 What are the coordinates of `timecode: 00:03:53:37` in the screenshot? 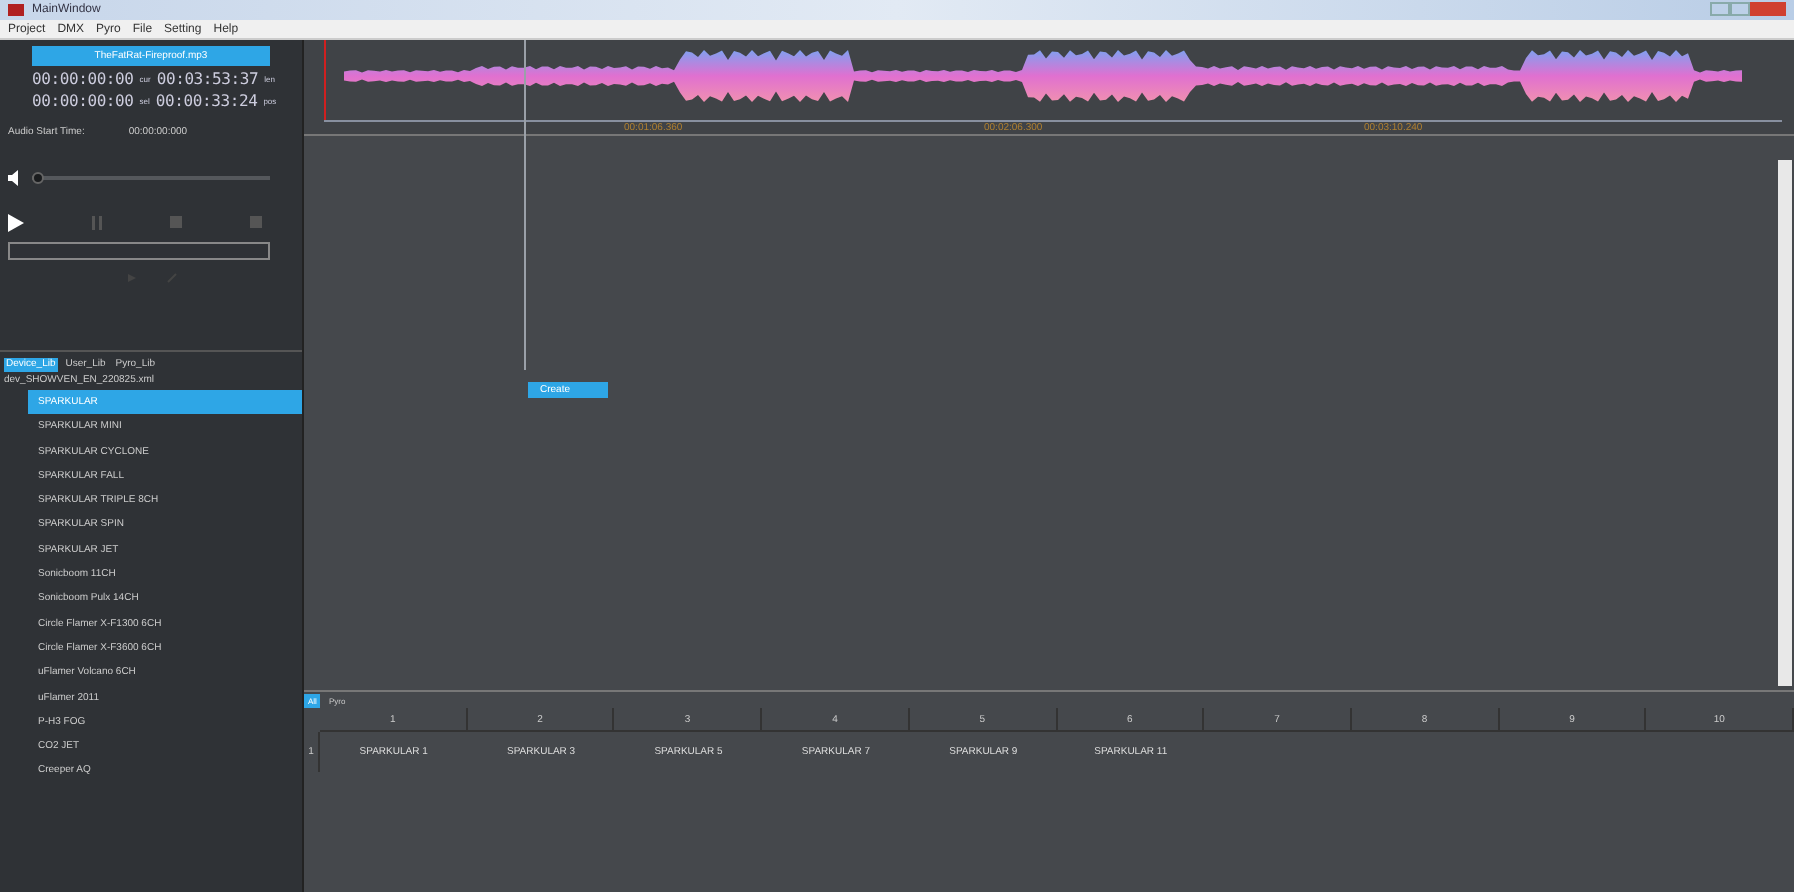 It's located at (207, 79).